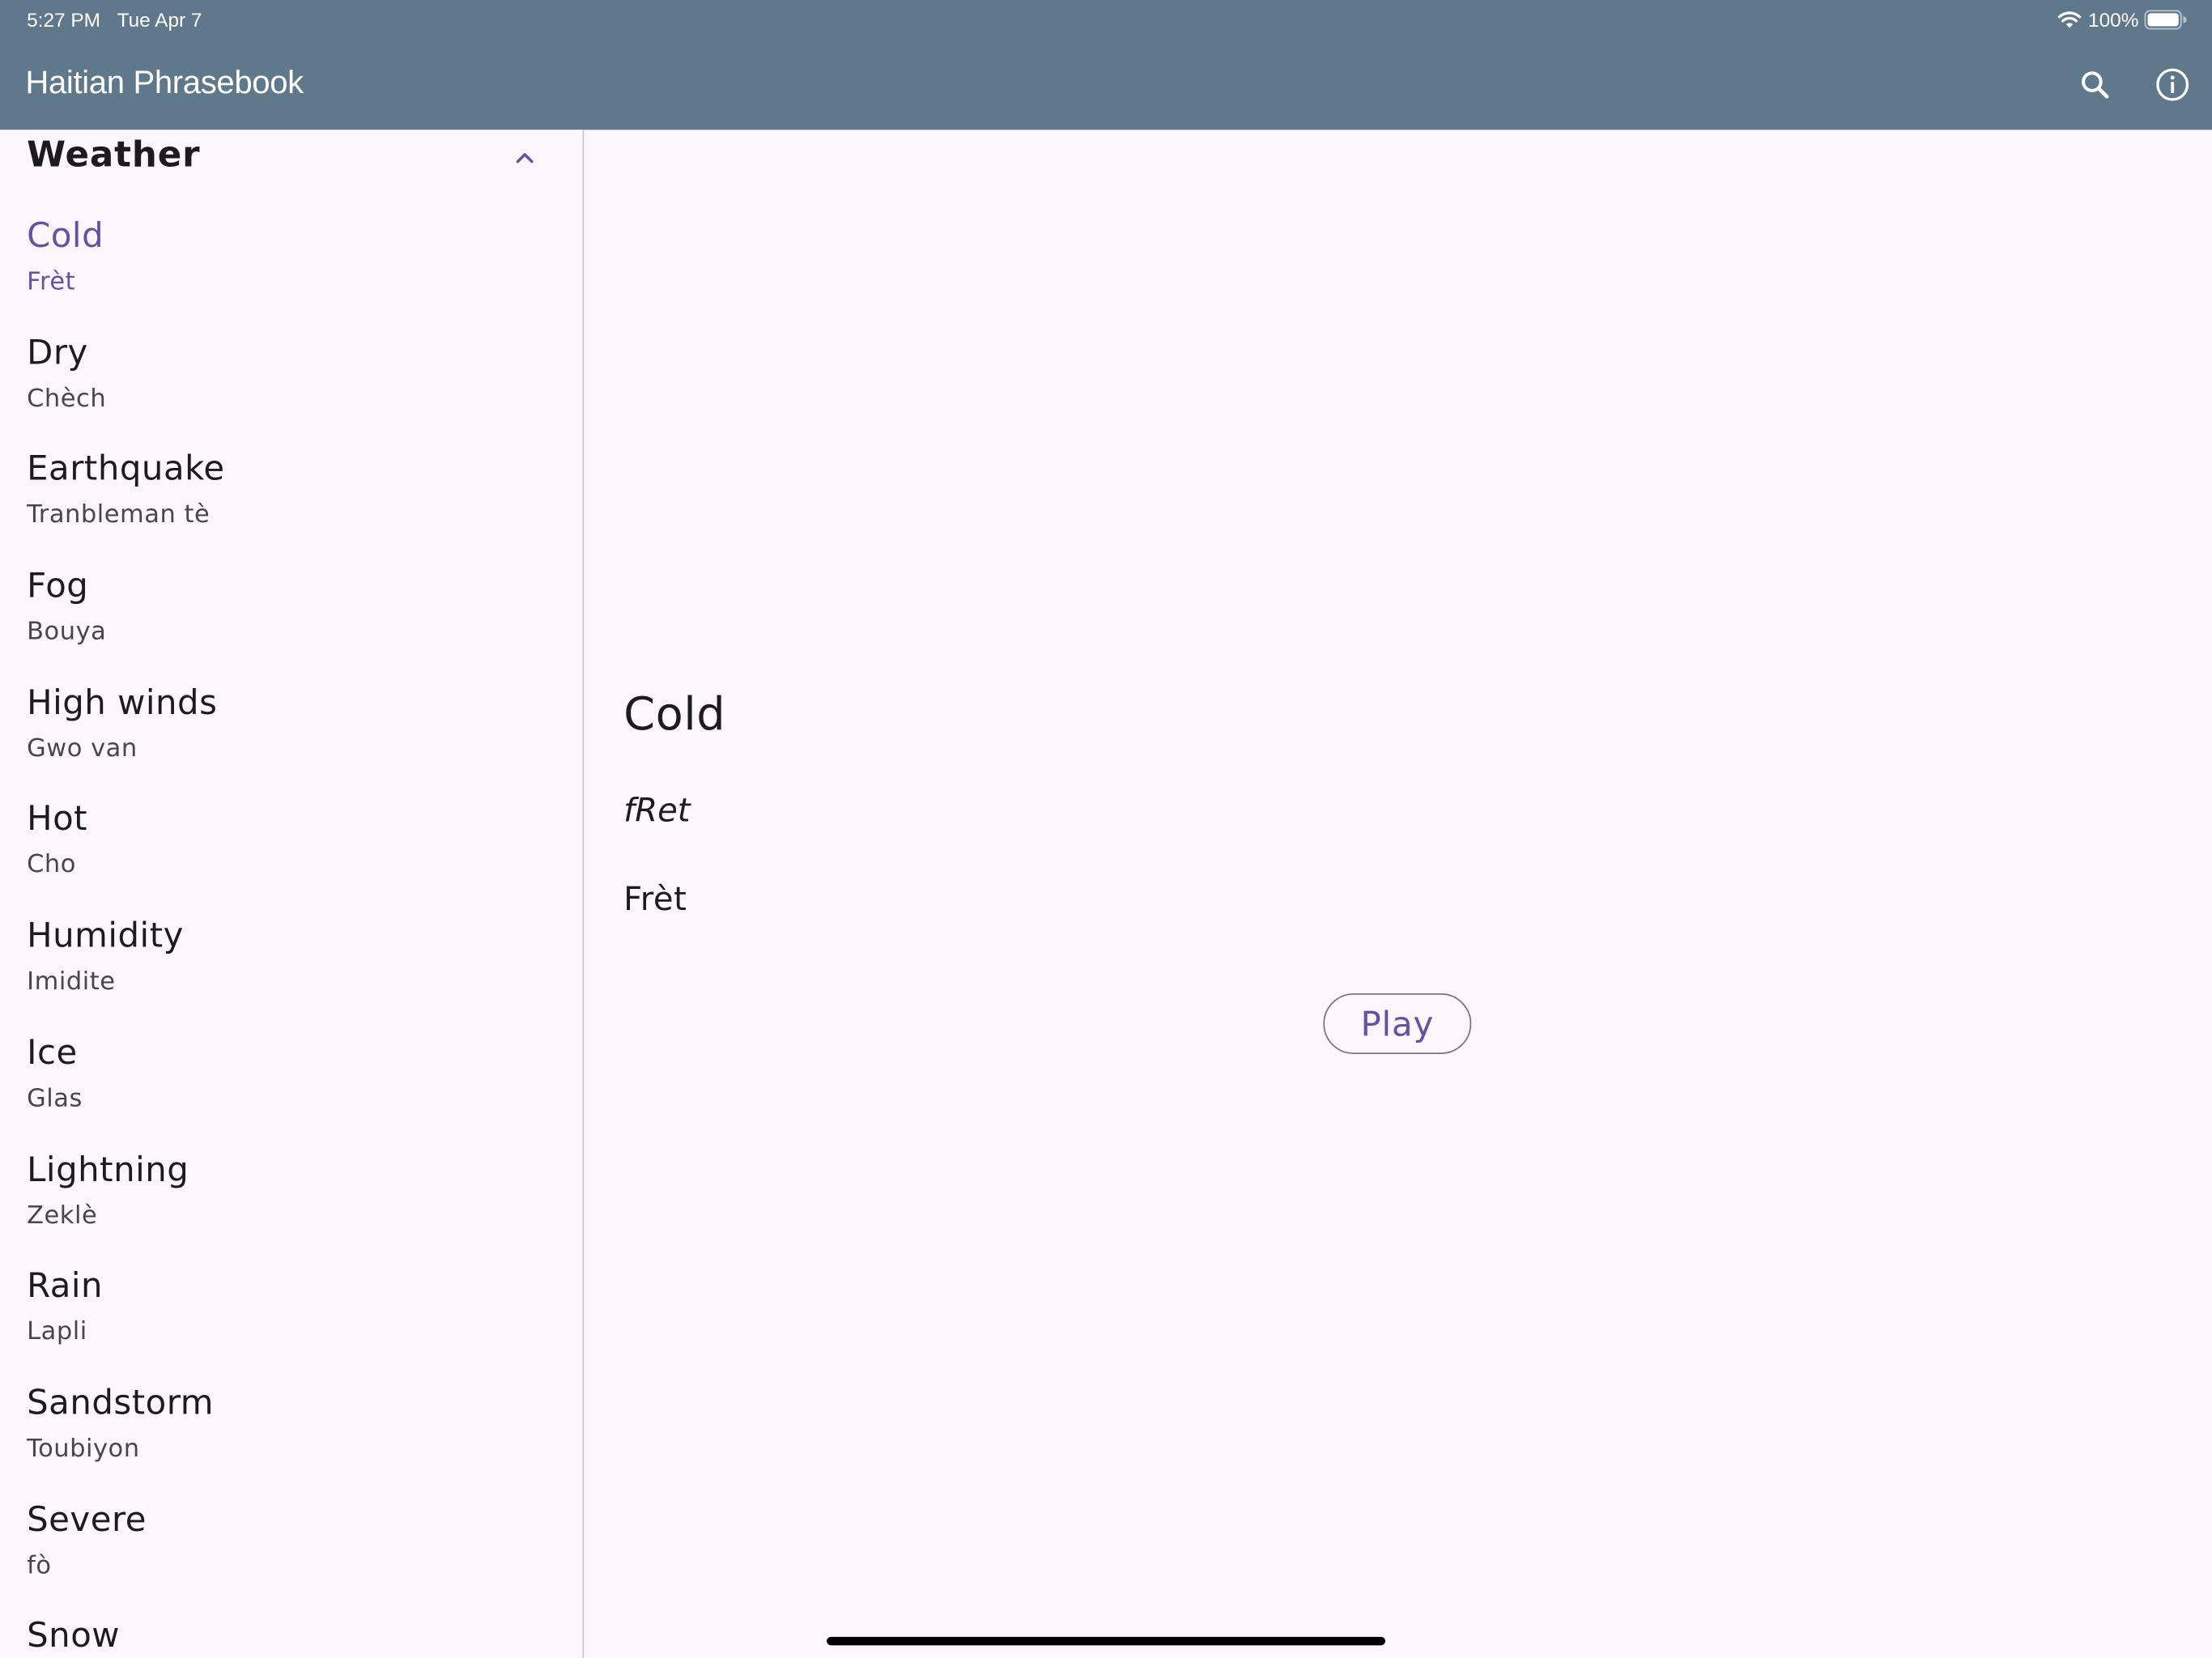 The width and height of the screenshot is (2212, 1658). Describe the element at coordinates (2166, 20) in the screenshot. I see `battery-icon` at that location.